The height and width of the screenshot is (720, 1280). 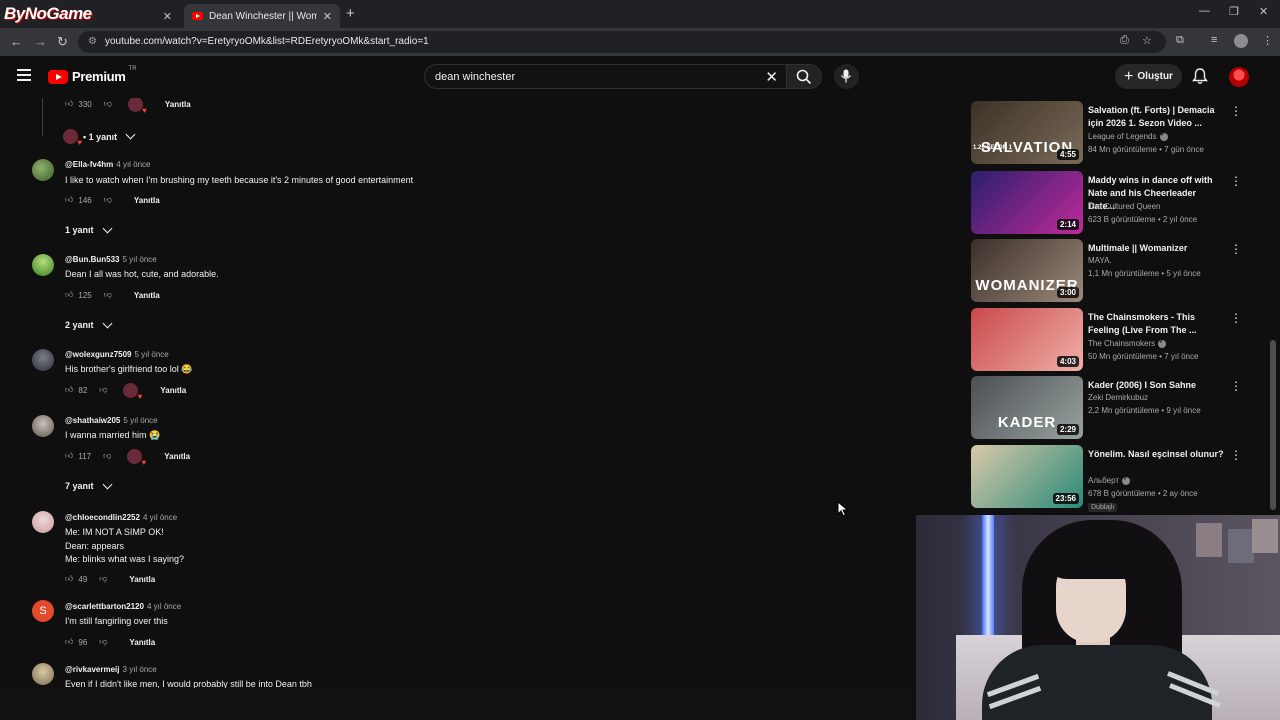 I want to click on video-title: Multimale || Womanizer, so click(x=1156, y=248).